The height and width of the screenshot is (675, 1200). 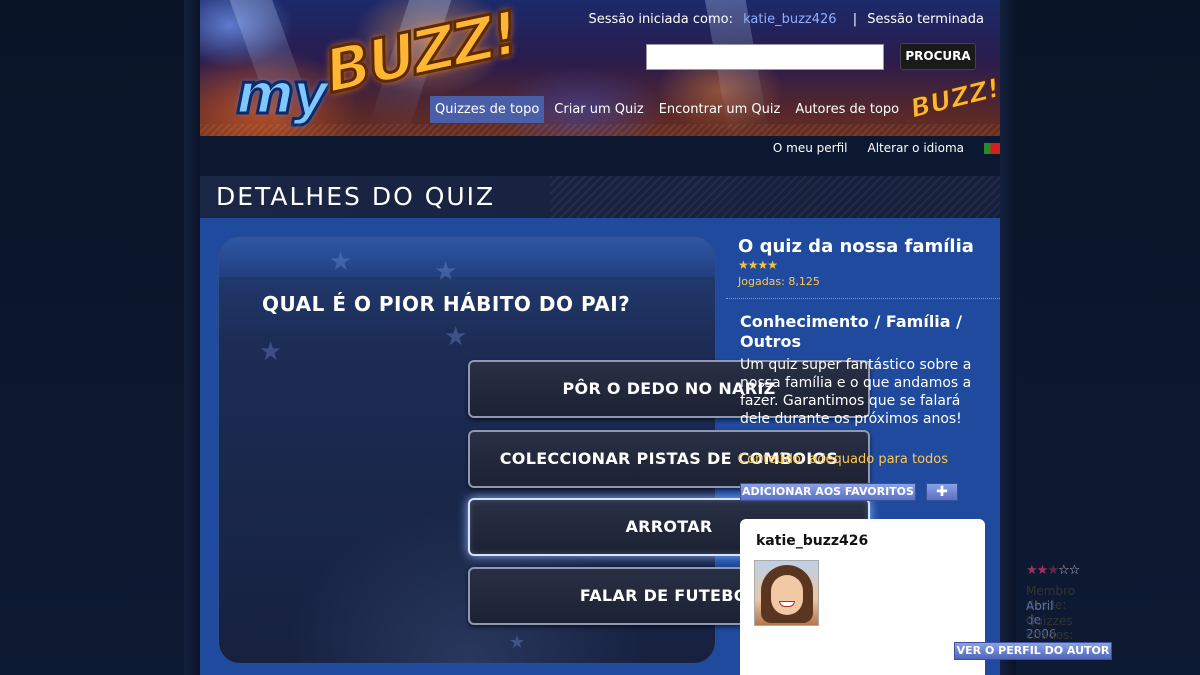 What do you see at coordinates (942, 492) in the screenshot?
I see `plus-icon: ✚` at bounding box center [942, 492].